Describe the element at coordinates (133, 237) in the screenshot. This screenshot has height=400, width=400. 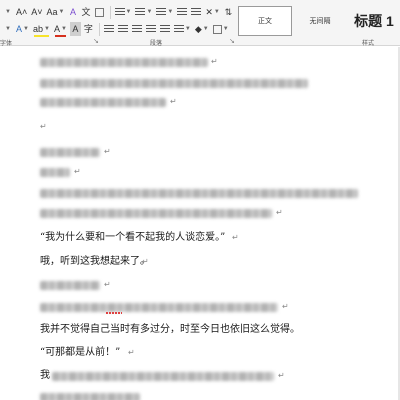
I see `paragraph-text: “我为什么要和一个看不起我的人谈恋爱。”` at that location.